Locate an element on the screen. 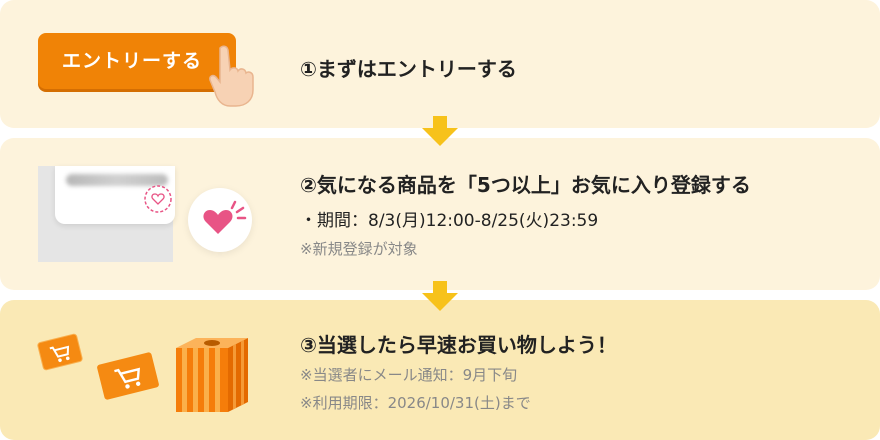 Image resolution: width=880 pixels, height=440 pixels. expiry-note: ※利用期限：2026/10/31(土)まで is located at coordinates (415, 403).